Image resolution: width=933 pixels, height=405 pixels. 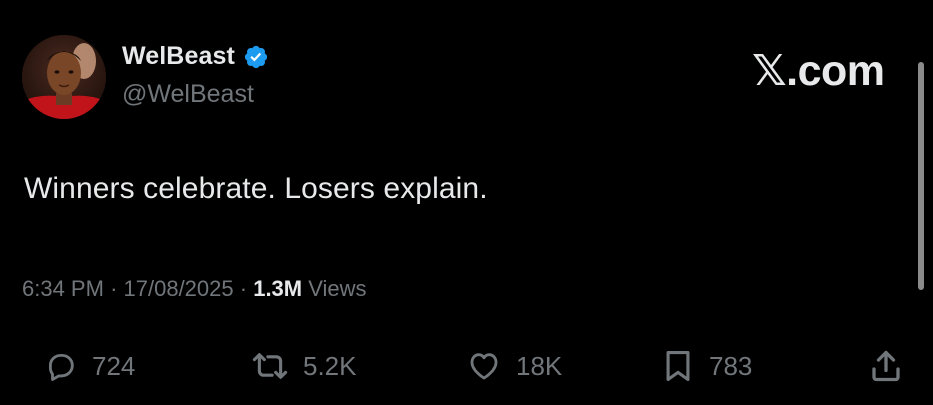 What do you see at coordinates (61, 366) in the screenshot?
I see `speech-bubble-icon` at bounding box center [61, 366].